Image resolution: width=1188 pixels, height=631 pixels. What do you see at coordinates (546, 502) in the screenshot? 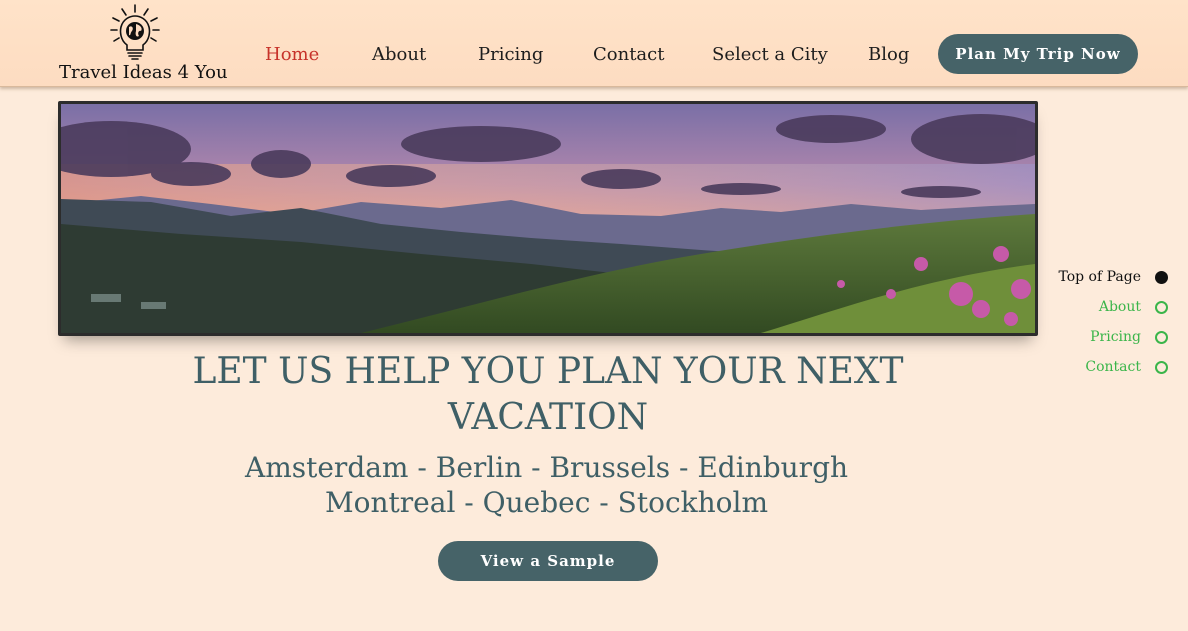
I see `city-list-line-2: Montreal - Quebec - Stockholm` at bounding box center [546, 502].